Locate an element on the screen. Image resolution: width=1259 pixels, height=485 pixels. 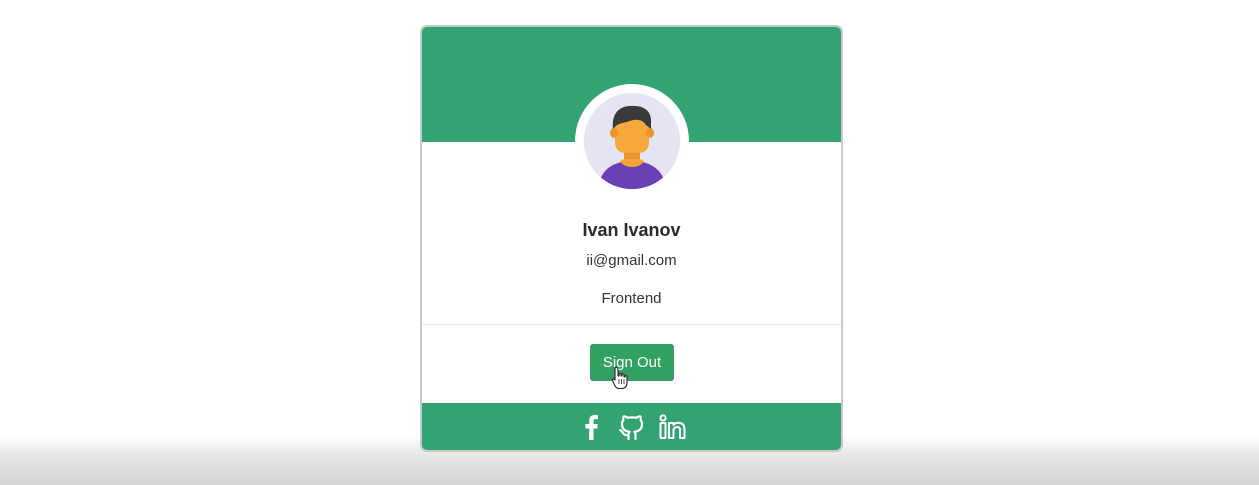
avatar is located at coordinates (632, 141).